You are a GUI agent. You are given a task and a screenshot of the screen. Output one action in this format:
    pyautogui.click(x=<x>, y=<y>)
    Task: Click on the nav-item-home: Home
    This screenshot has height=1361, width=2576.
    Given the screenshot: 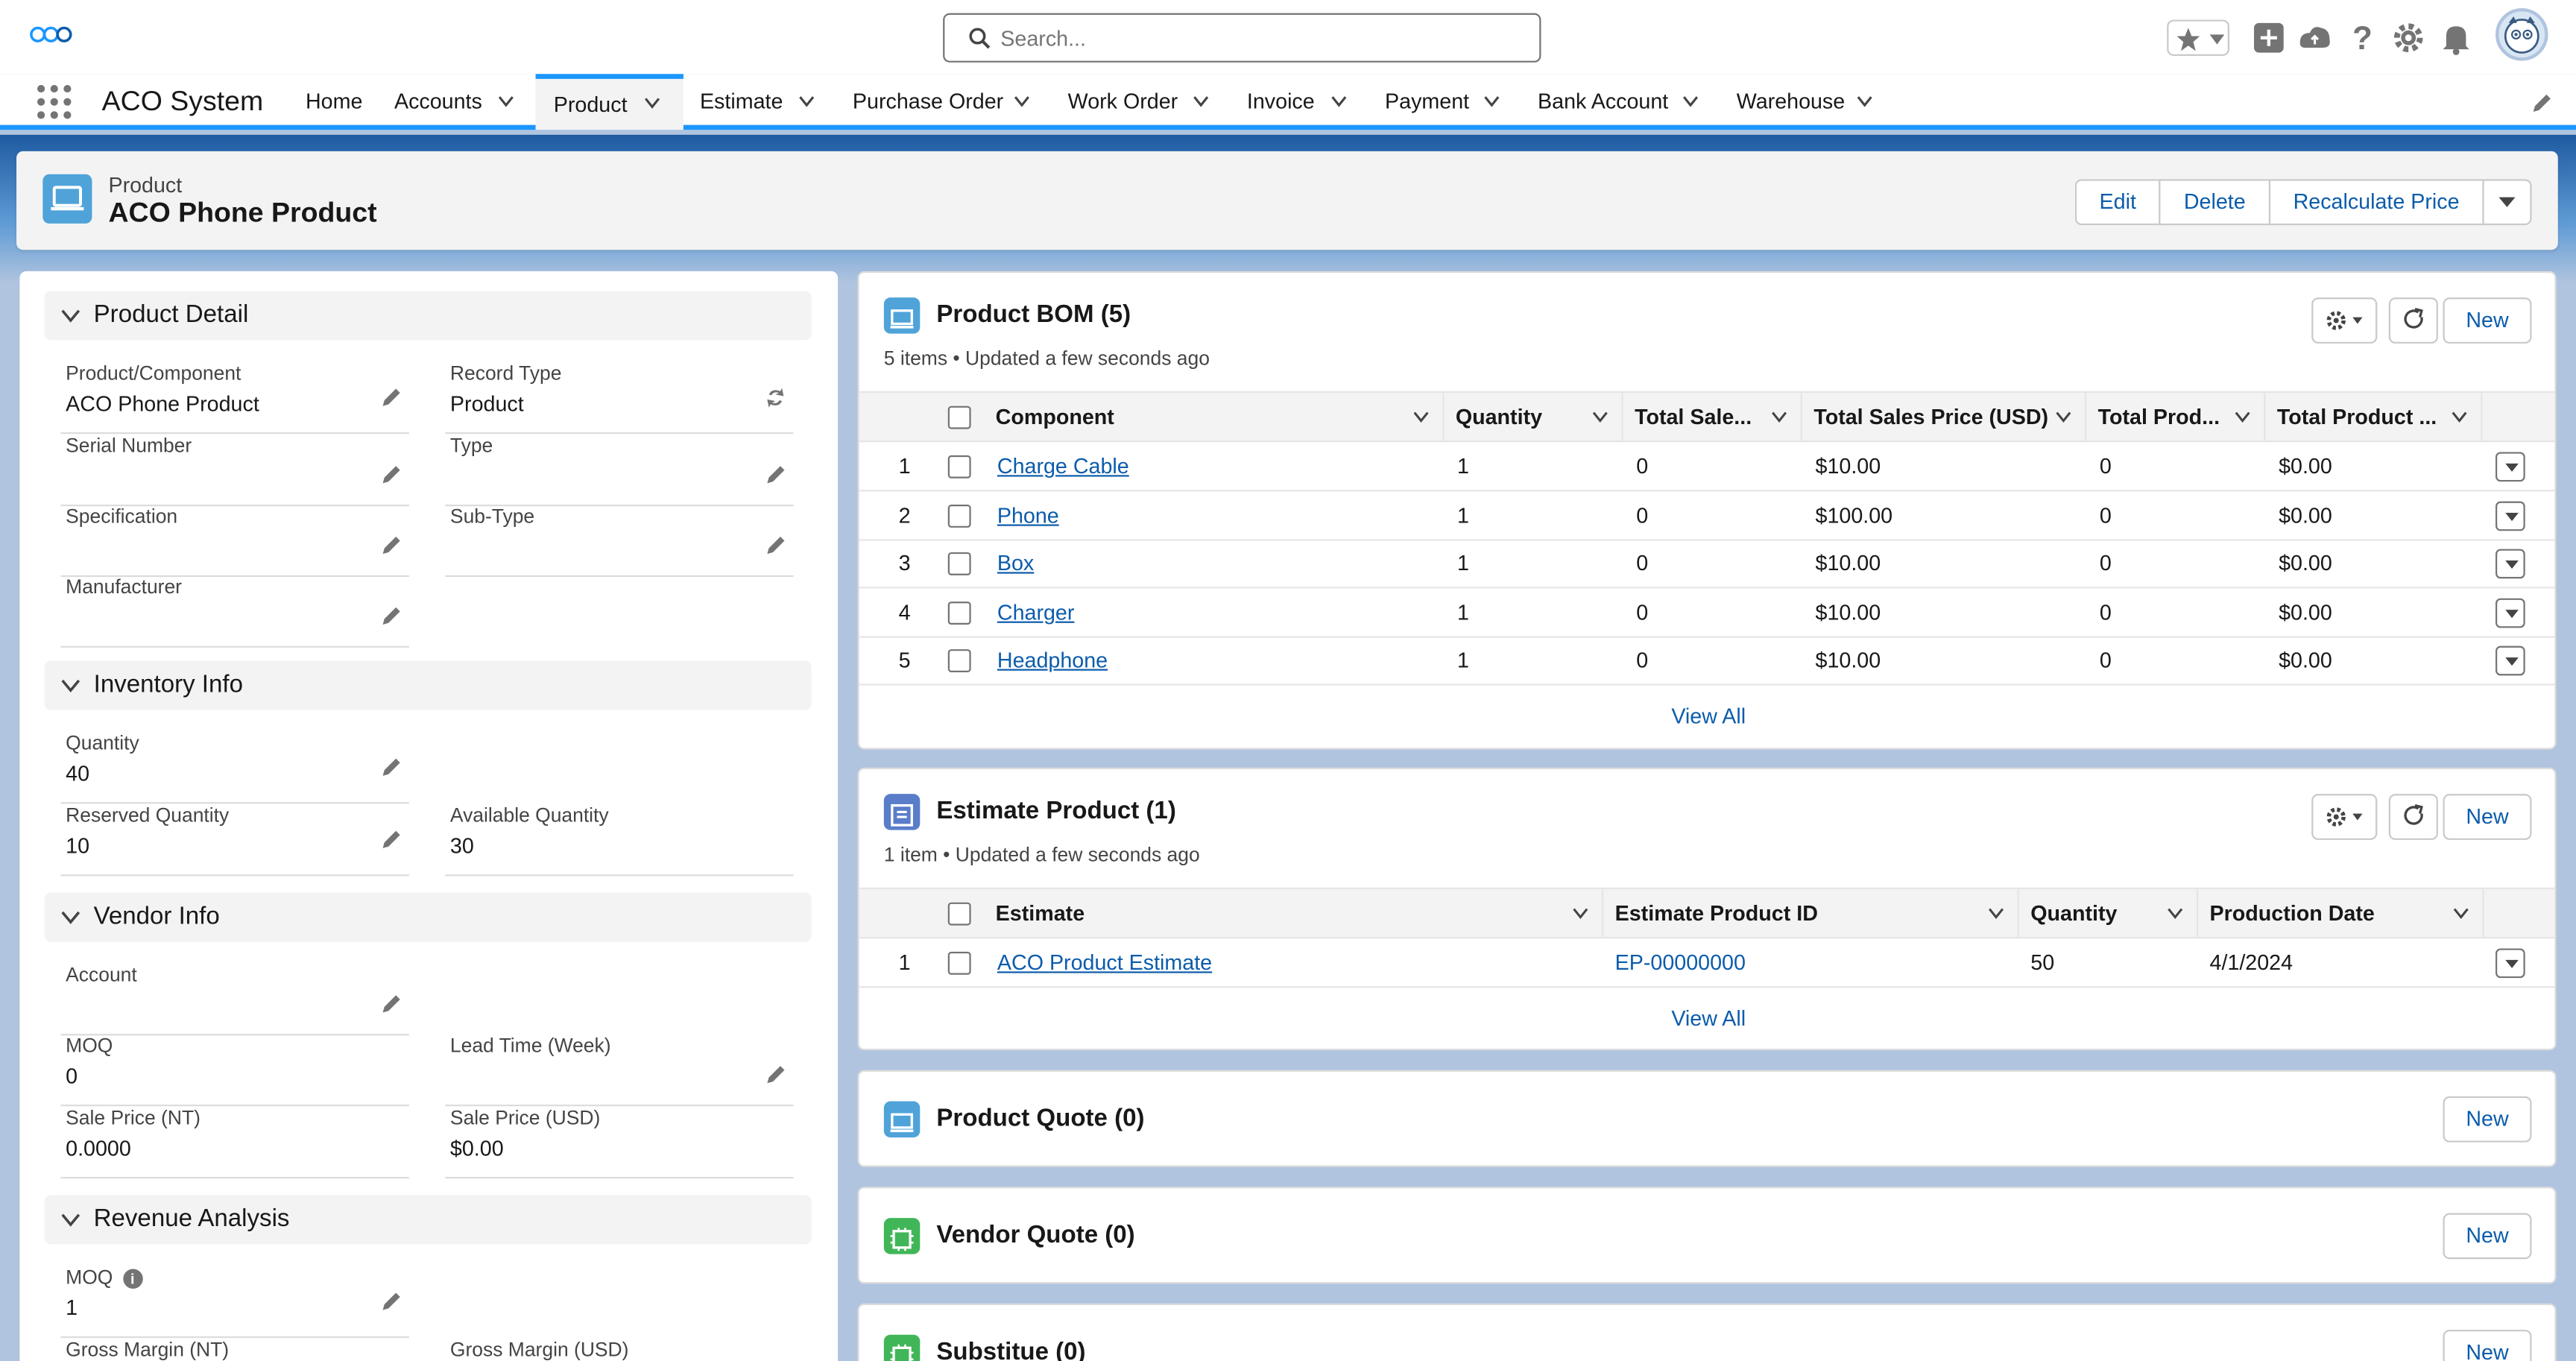 What is the action you would take?
    pyautogui.click(x=338, y=102)
    